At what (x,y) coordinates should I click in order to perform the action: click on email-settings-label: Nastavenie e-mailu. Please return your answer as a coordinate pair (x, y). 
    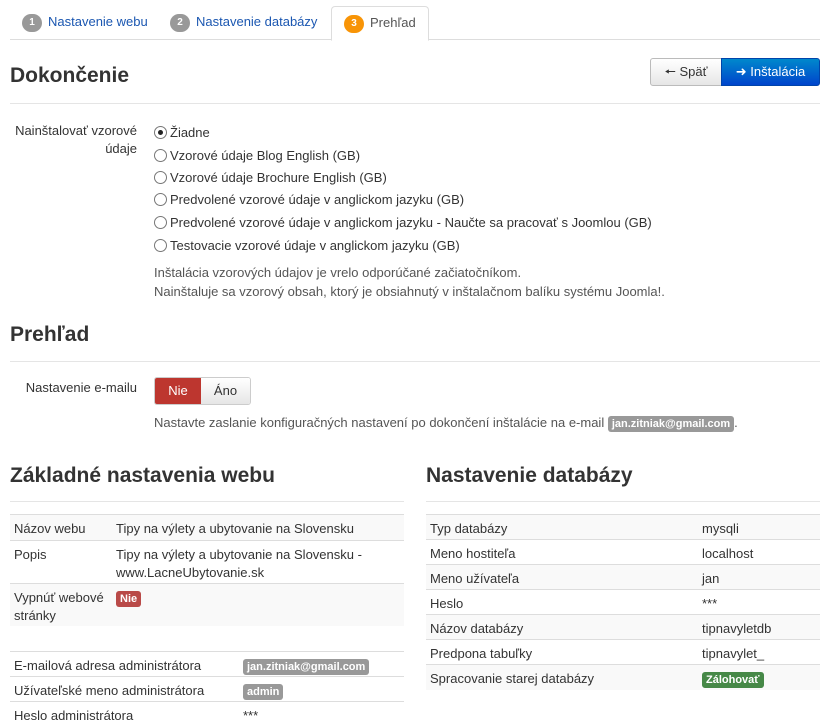
    Looking at the image, I should click on (81, 387).